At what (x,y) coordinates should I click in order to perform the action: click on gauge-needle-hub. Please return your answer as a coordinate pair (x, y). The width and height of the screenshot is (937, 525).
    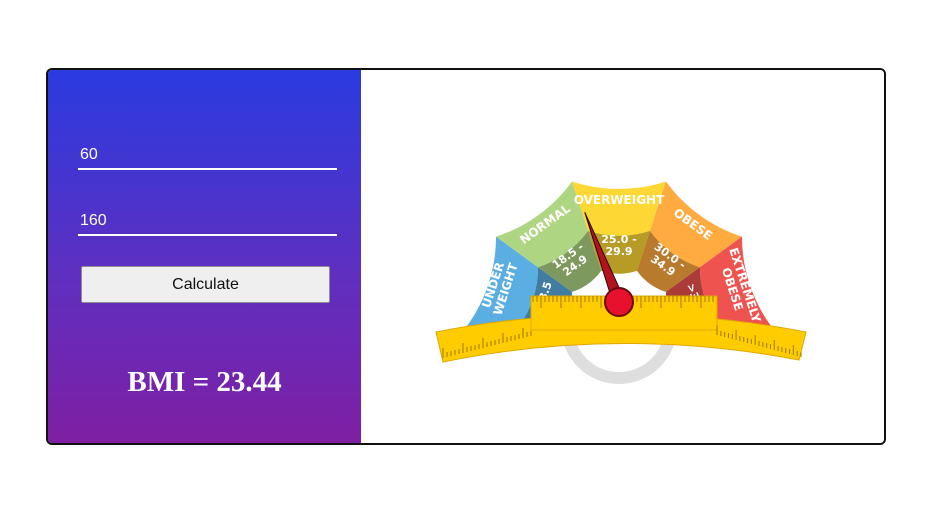
    Looking at the image, I should click on (619, 302).